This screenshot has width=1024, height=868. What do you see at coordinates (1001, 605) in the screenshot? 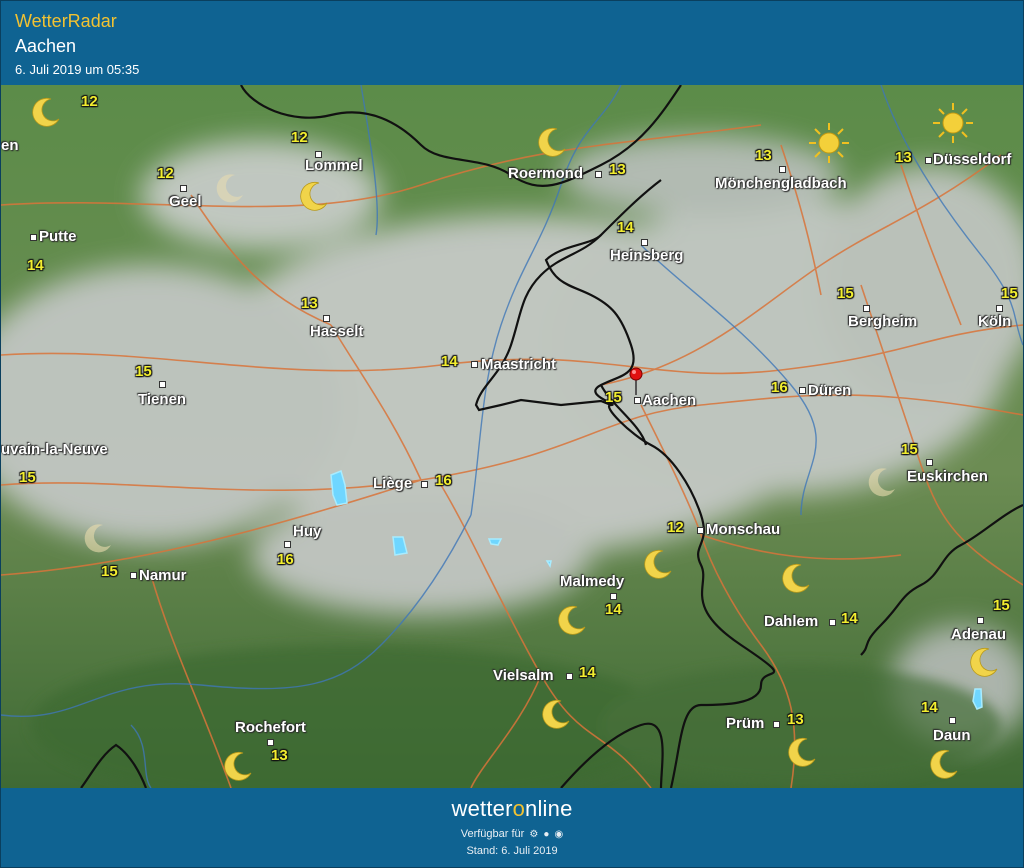
I see `temp-adenau: 15` at bounding box center [1001, 605].